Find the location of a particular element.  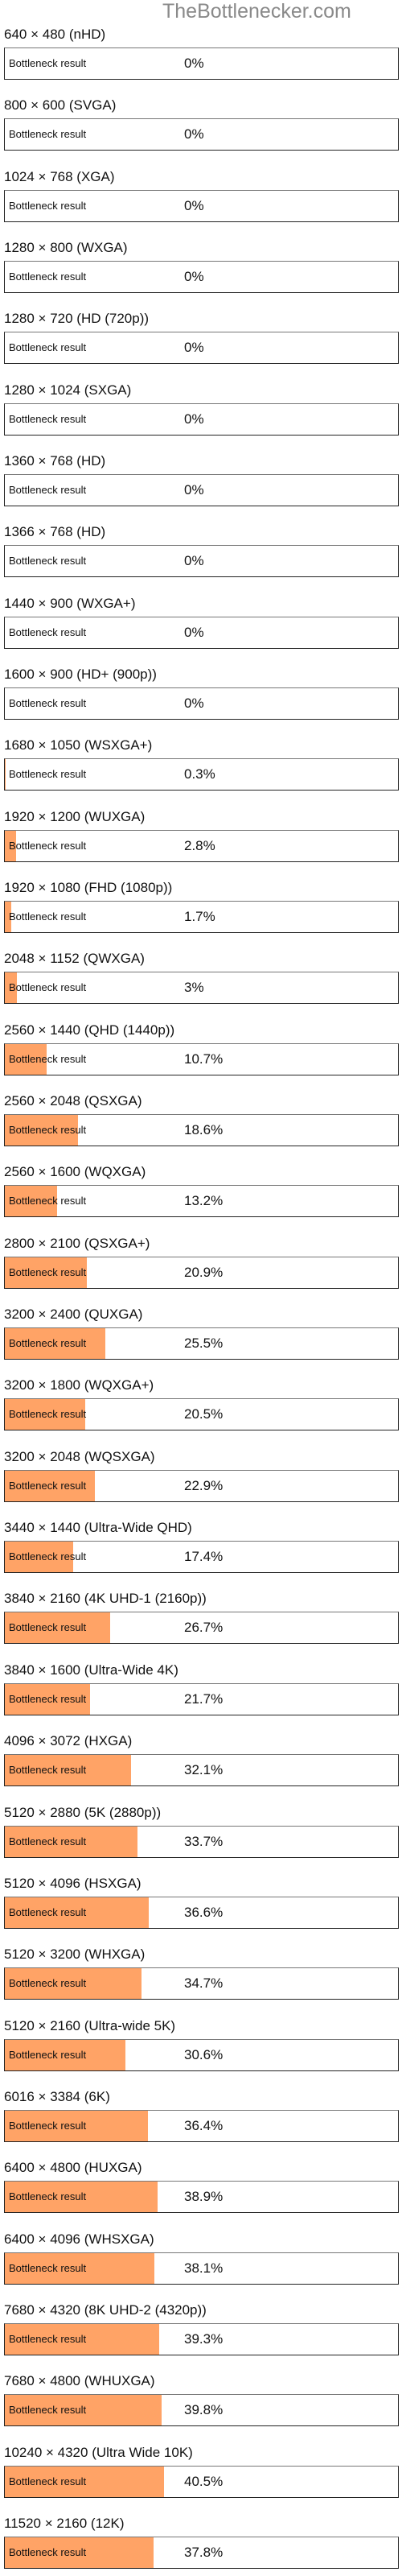

bottleneck-bar: Bottleneck result 36.4% is located at coordinates (201, 2126).